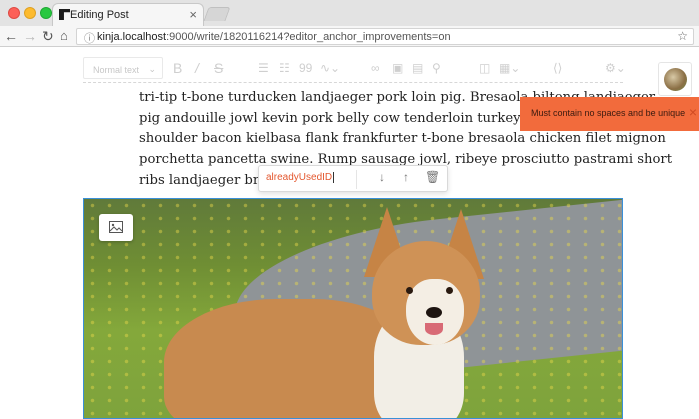 The image size is (699, 419). Describe the element at coordinates (406, 177) in the screenshot. I see `move-up-arrow-icon: ↑` at that location.